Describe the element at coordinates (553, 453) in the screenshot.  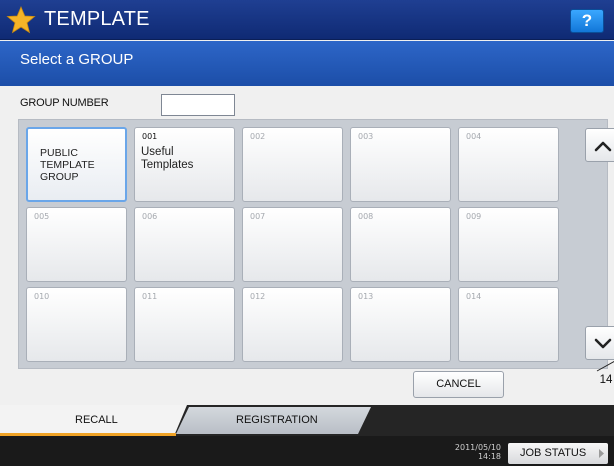
I see `job-status-label: JOB STATUS` at that location.